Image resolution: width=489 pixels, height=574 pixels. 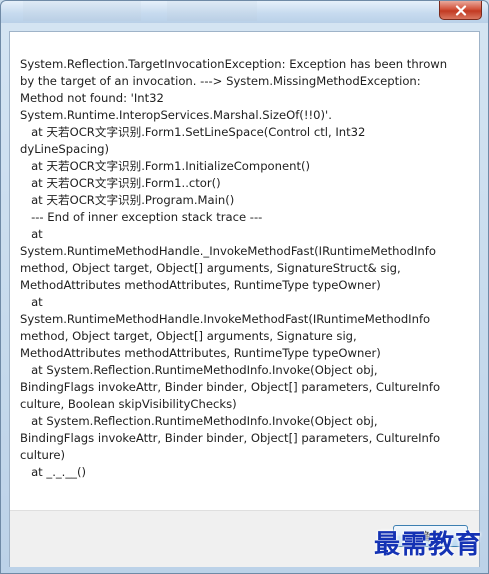 I want to click on message-line: dyLineSpacing), so click(x=65, y=149).